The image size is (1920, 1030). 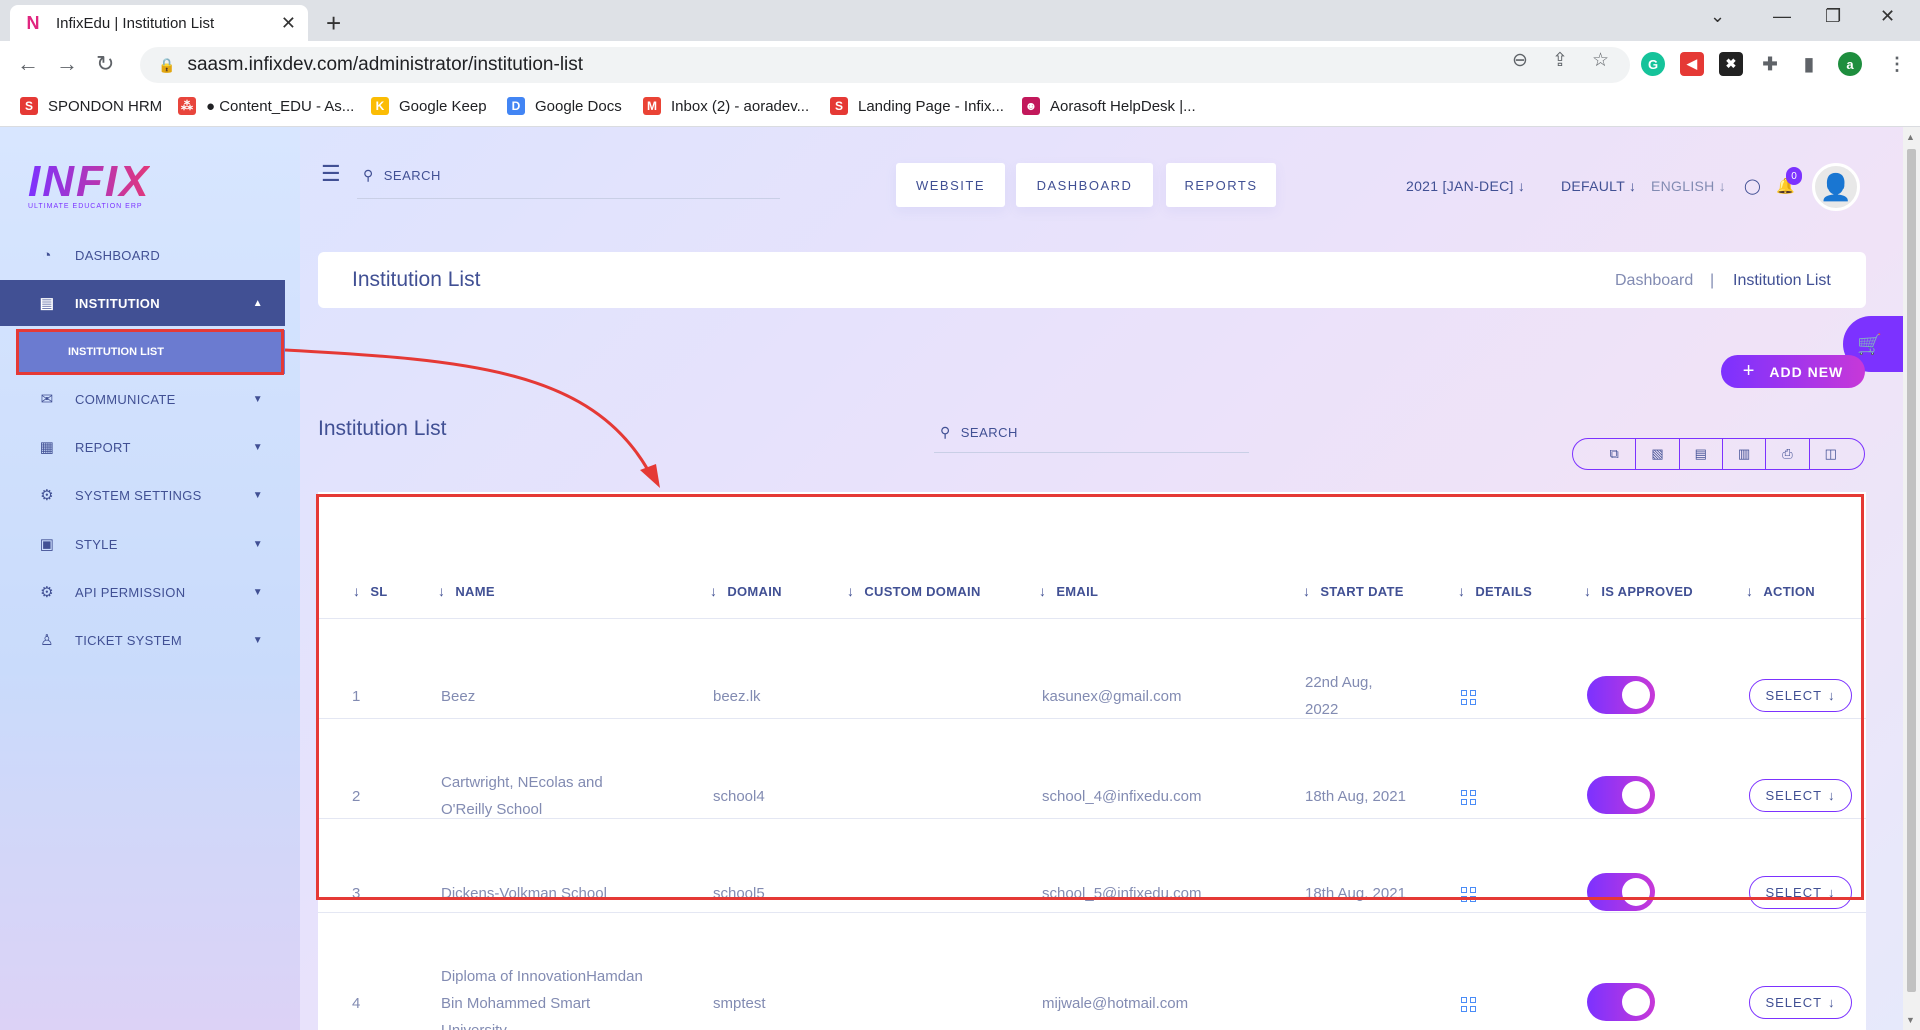 I want to click on restore-icon: ❐, so click(x=1833, y=16).